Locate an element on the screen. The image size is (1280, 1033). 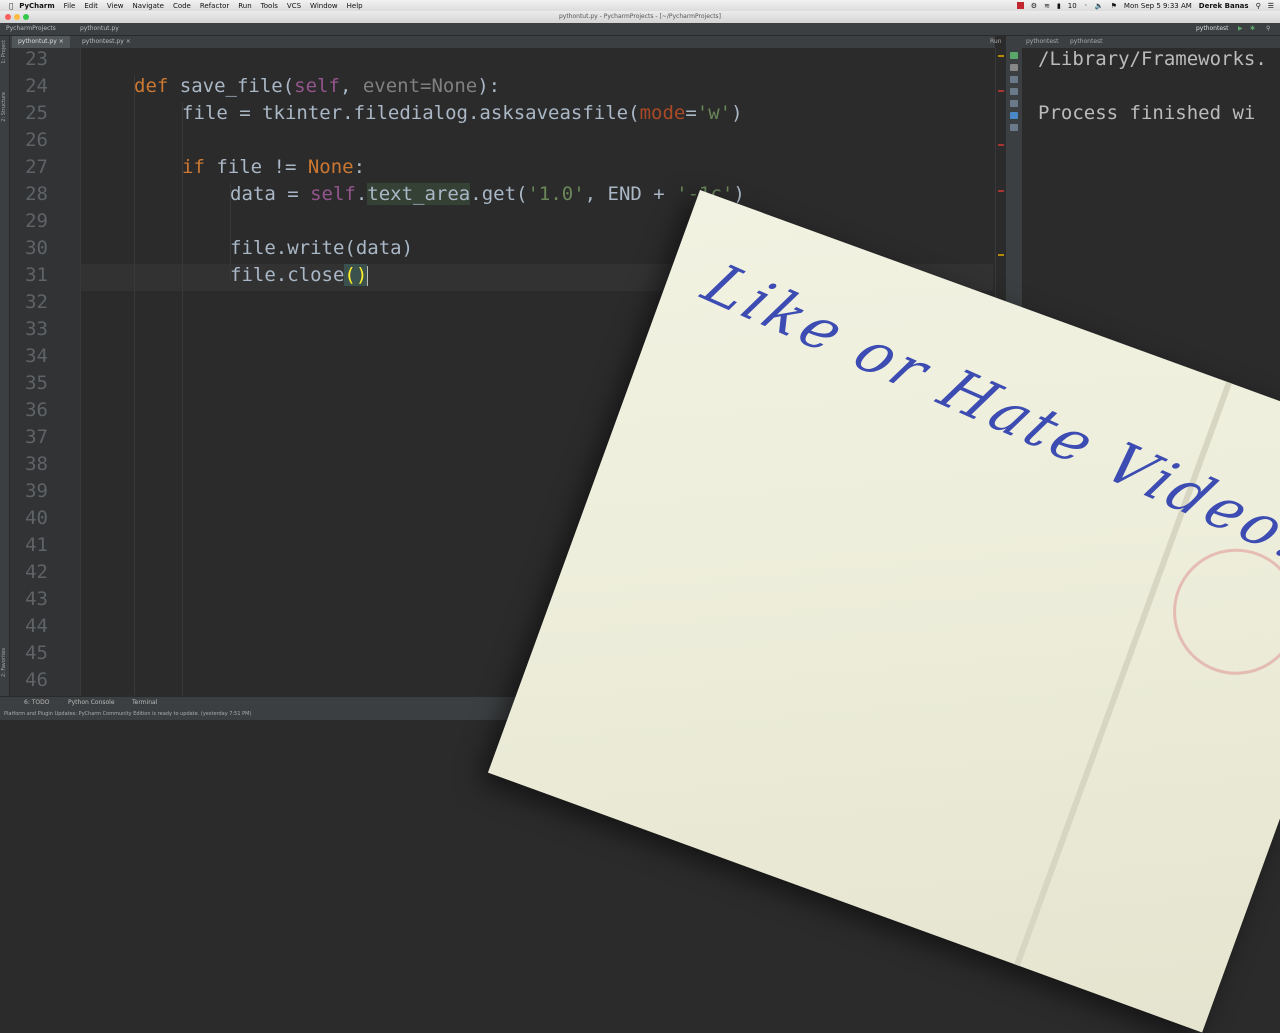
run-config-select: pythontest is located at coordinates (1212, 29).